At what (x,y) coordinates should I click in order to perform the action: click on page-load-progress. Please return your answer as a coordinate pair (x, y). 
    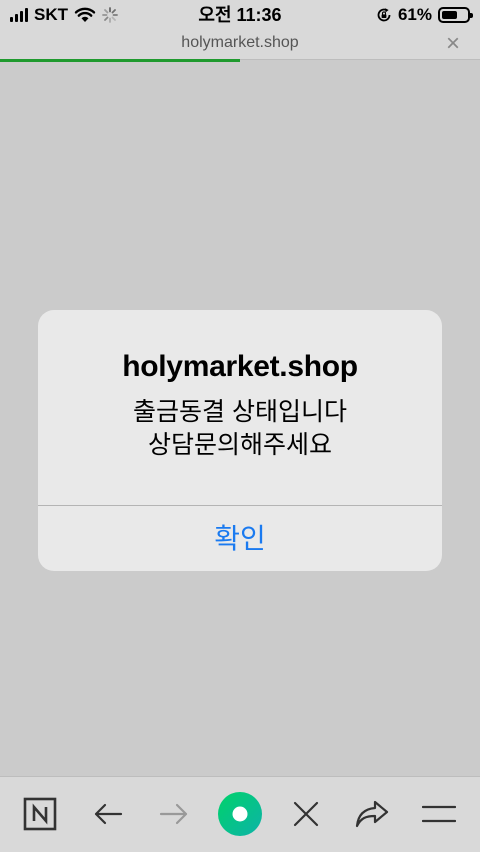
    Looking at the image, I should click on (240, 60).